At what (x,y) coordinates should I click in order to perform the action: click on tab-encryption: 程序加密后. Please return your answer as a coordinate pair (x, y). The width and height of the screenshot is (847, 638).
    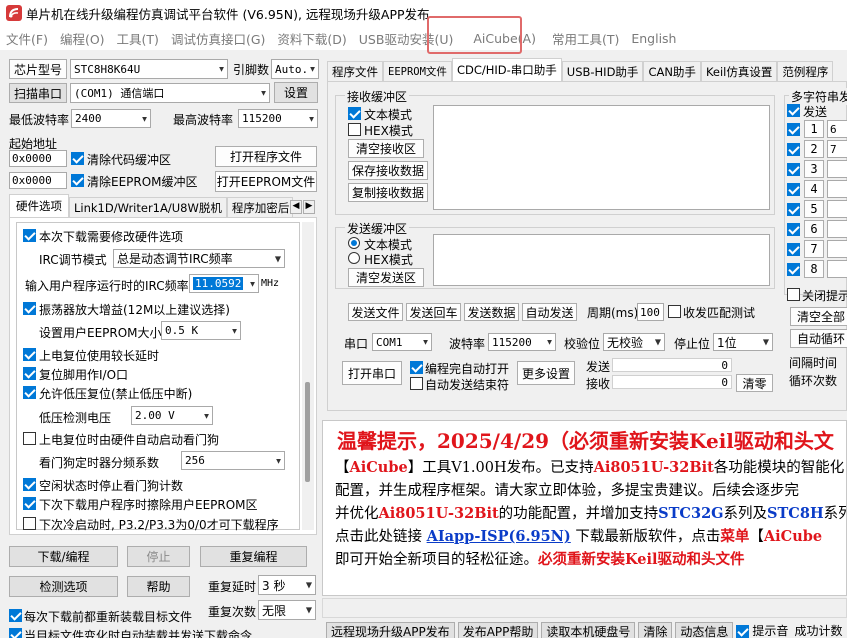
    Looking at the image, I should click on (259, 207).